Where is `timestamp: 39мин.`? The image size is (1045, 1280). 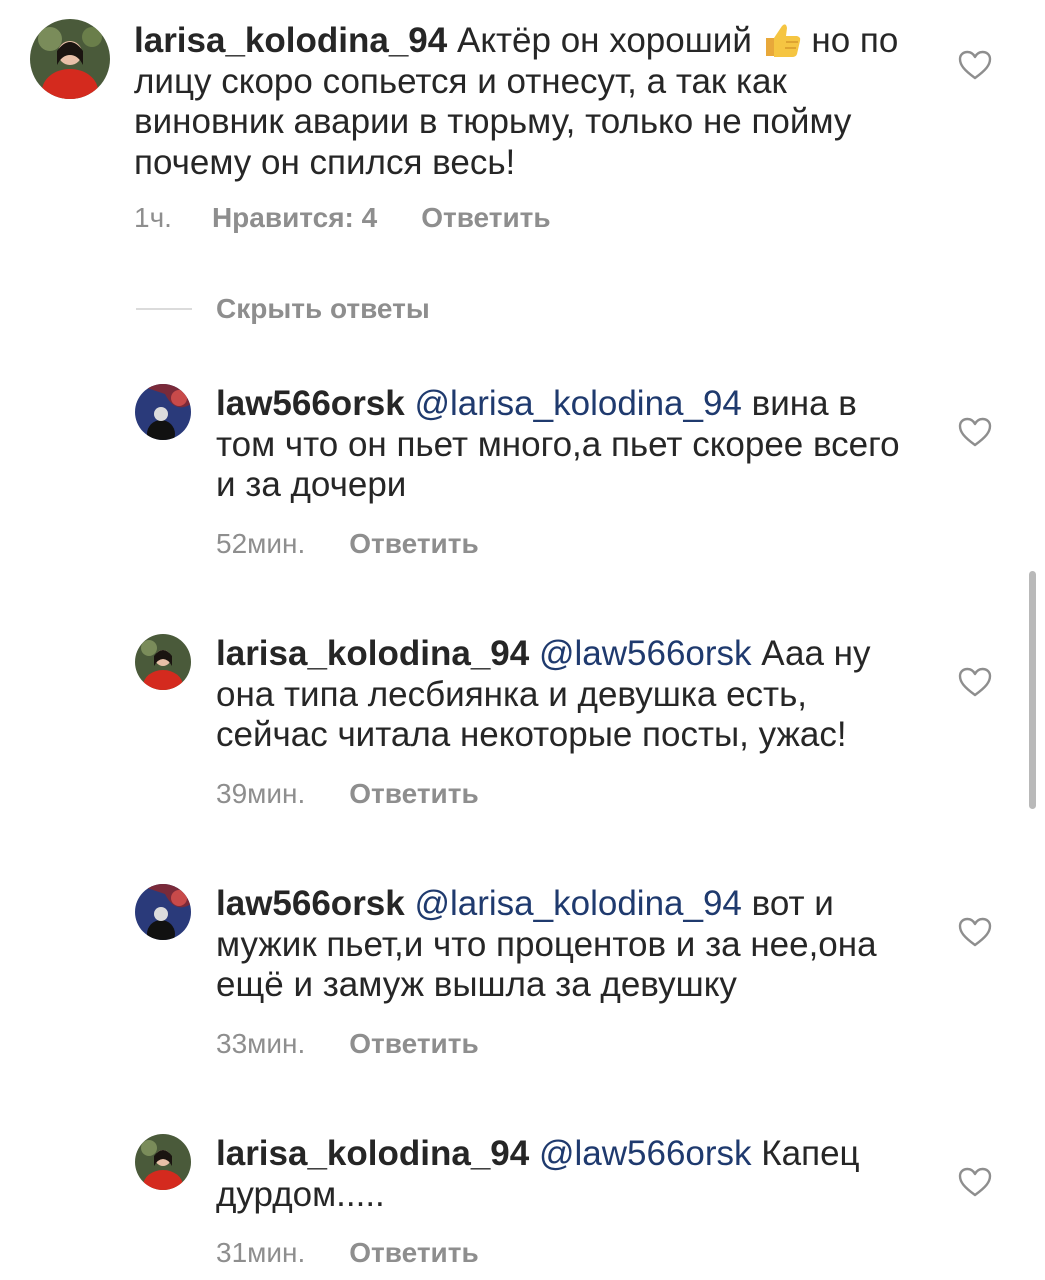
timestamp: 39мин. is located at coordinates (261, 793).